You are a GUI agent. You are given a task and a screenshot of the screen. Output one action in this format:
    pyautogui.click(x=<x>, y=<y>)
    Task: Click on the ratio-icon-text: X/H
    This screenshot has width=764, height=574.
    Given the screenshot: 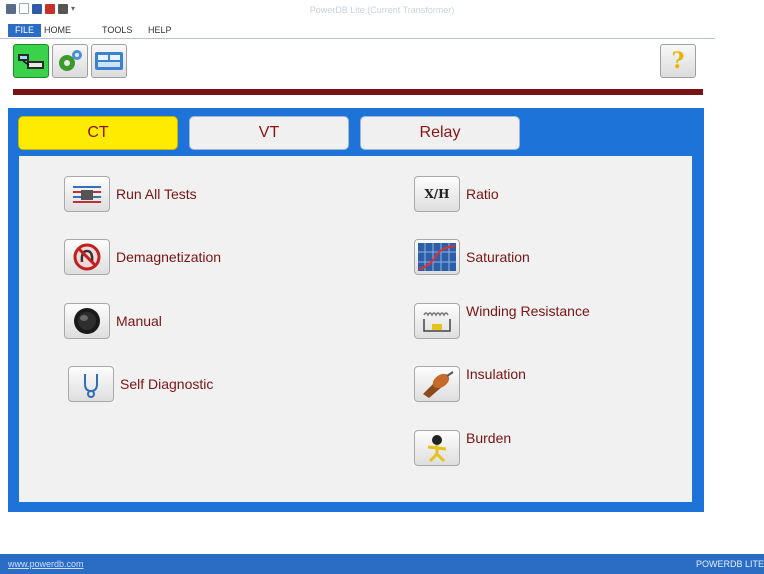 What is the action you would take?
    pyautogui.click(x=437, y=194)
    